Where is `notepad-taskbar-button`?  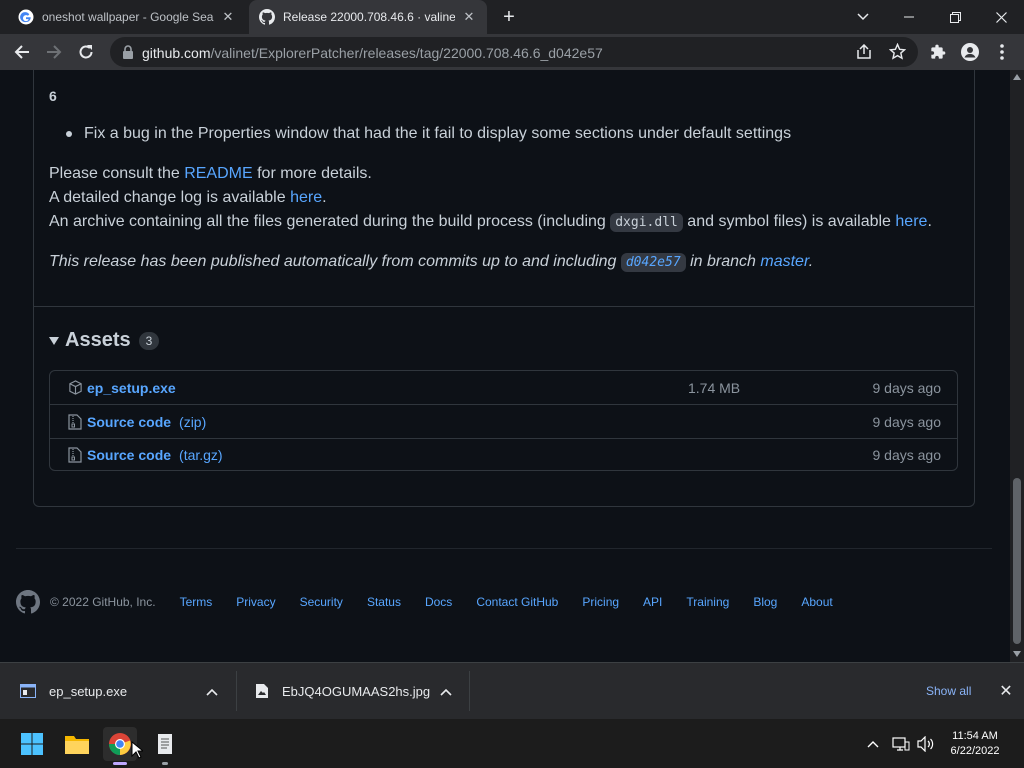
notepad-taskbar-button is located at coordinates (165, 746).